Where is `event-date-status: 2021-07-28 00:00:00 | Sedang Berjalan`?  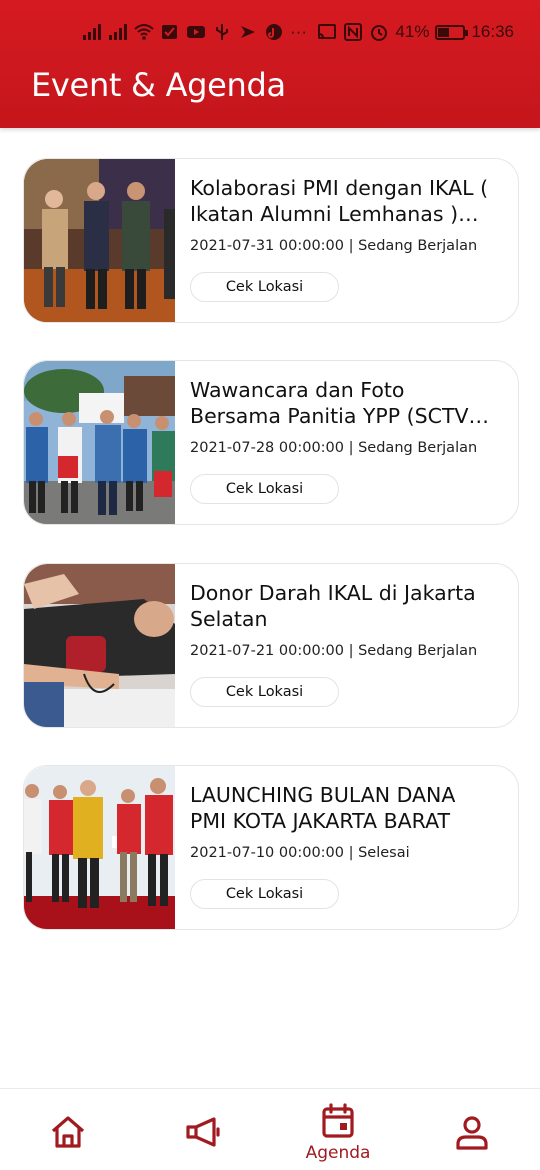
event-date-status: 2021-07-28 00:00:00 | Sedang Berjalan is located at coordinates (334, 448).